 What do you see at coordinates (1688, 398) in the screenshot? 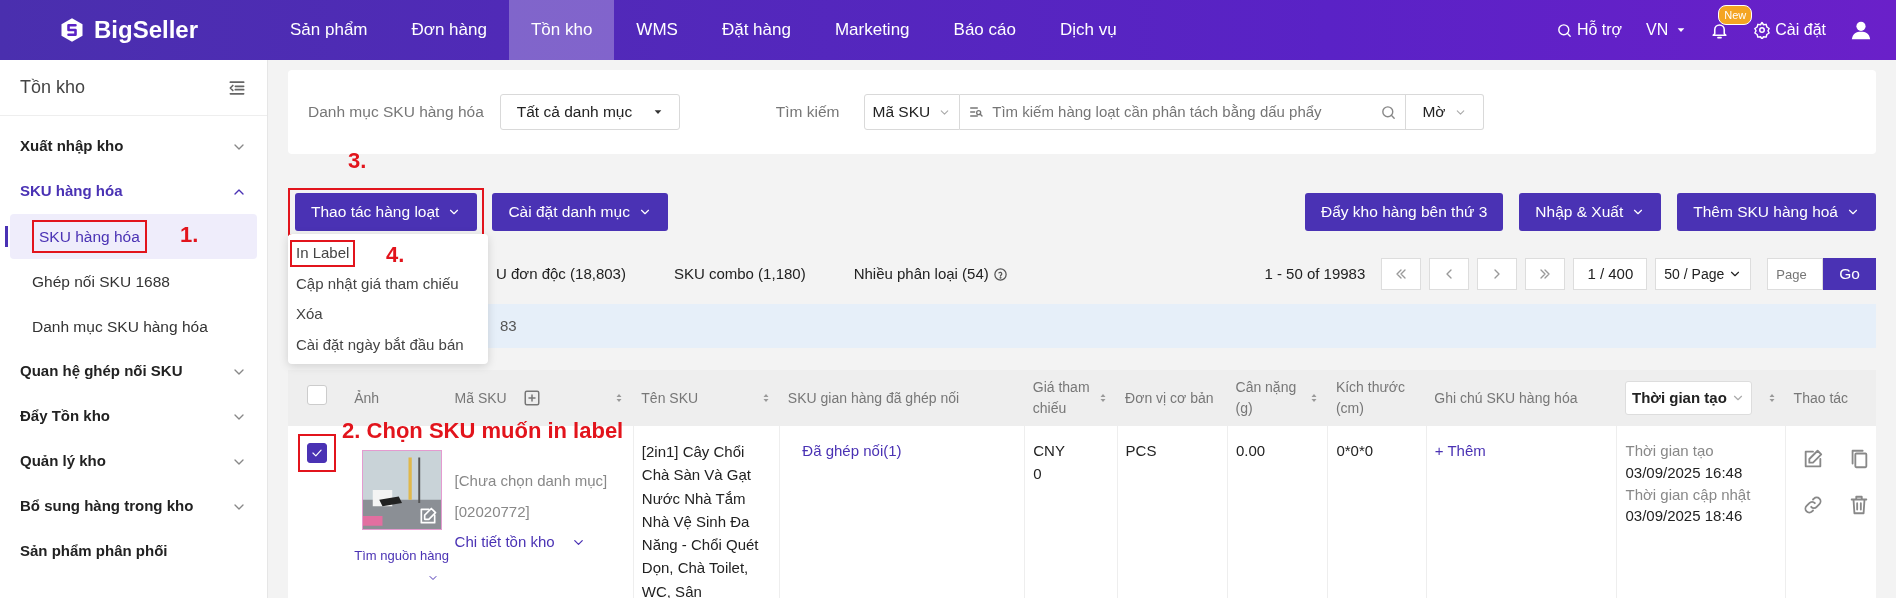
I see `sort-select: Thời gian tạo` at bounding box center [1688, 398].